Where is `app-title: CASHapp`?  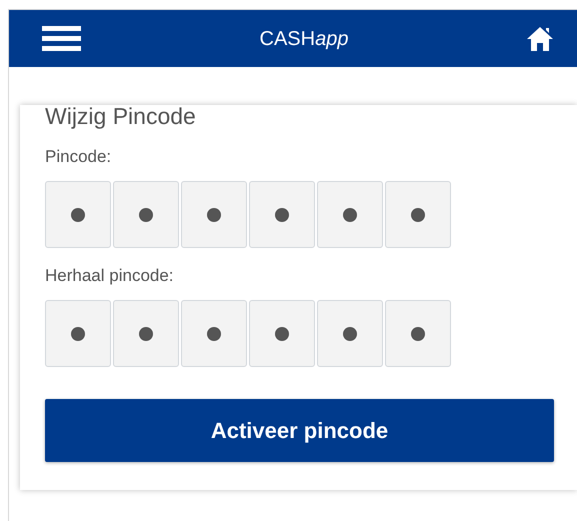 app-title: CASHapp is located at coordinates (304, 39).